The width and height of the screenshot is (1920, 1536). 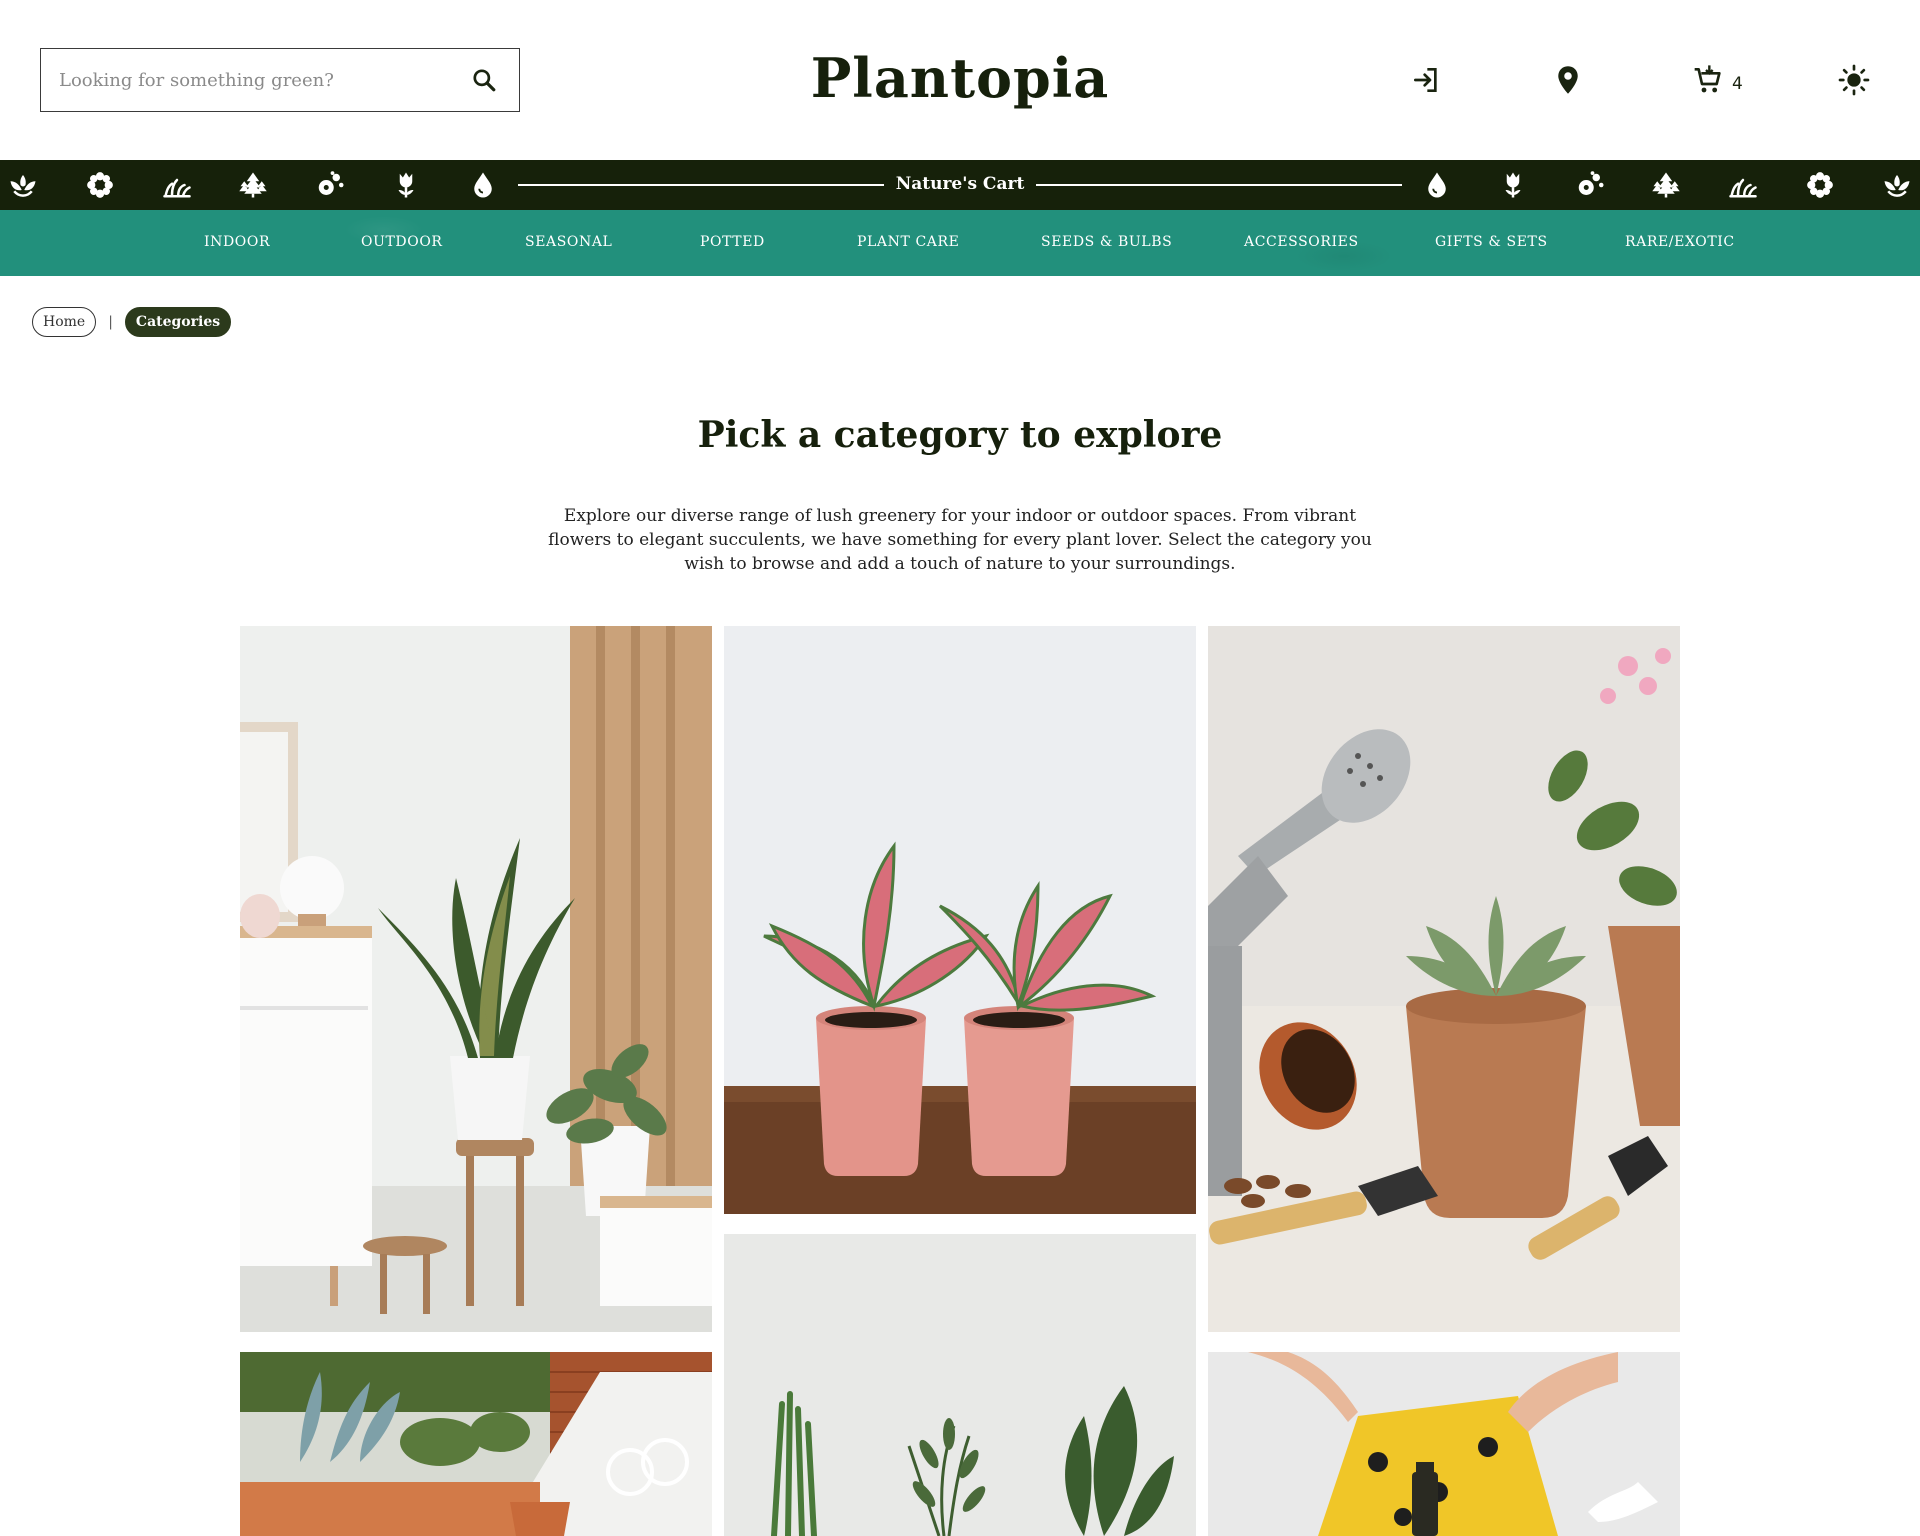 I want to click on nav-item-accessories: ACCESSORIES, so click(x=1301, y=242).